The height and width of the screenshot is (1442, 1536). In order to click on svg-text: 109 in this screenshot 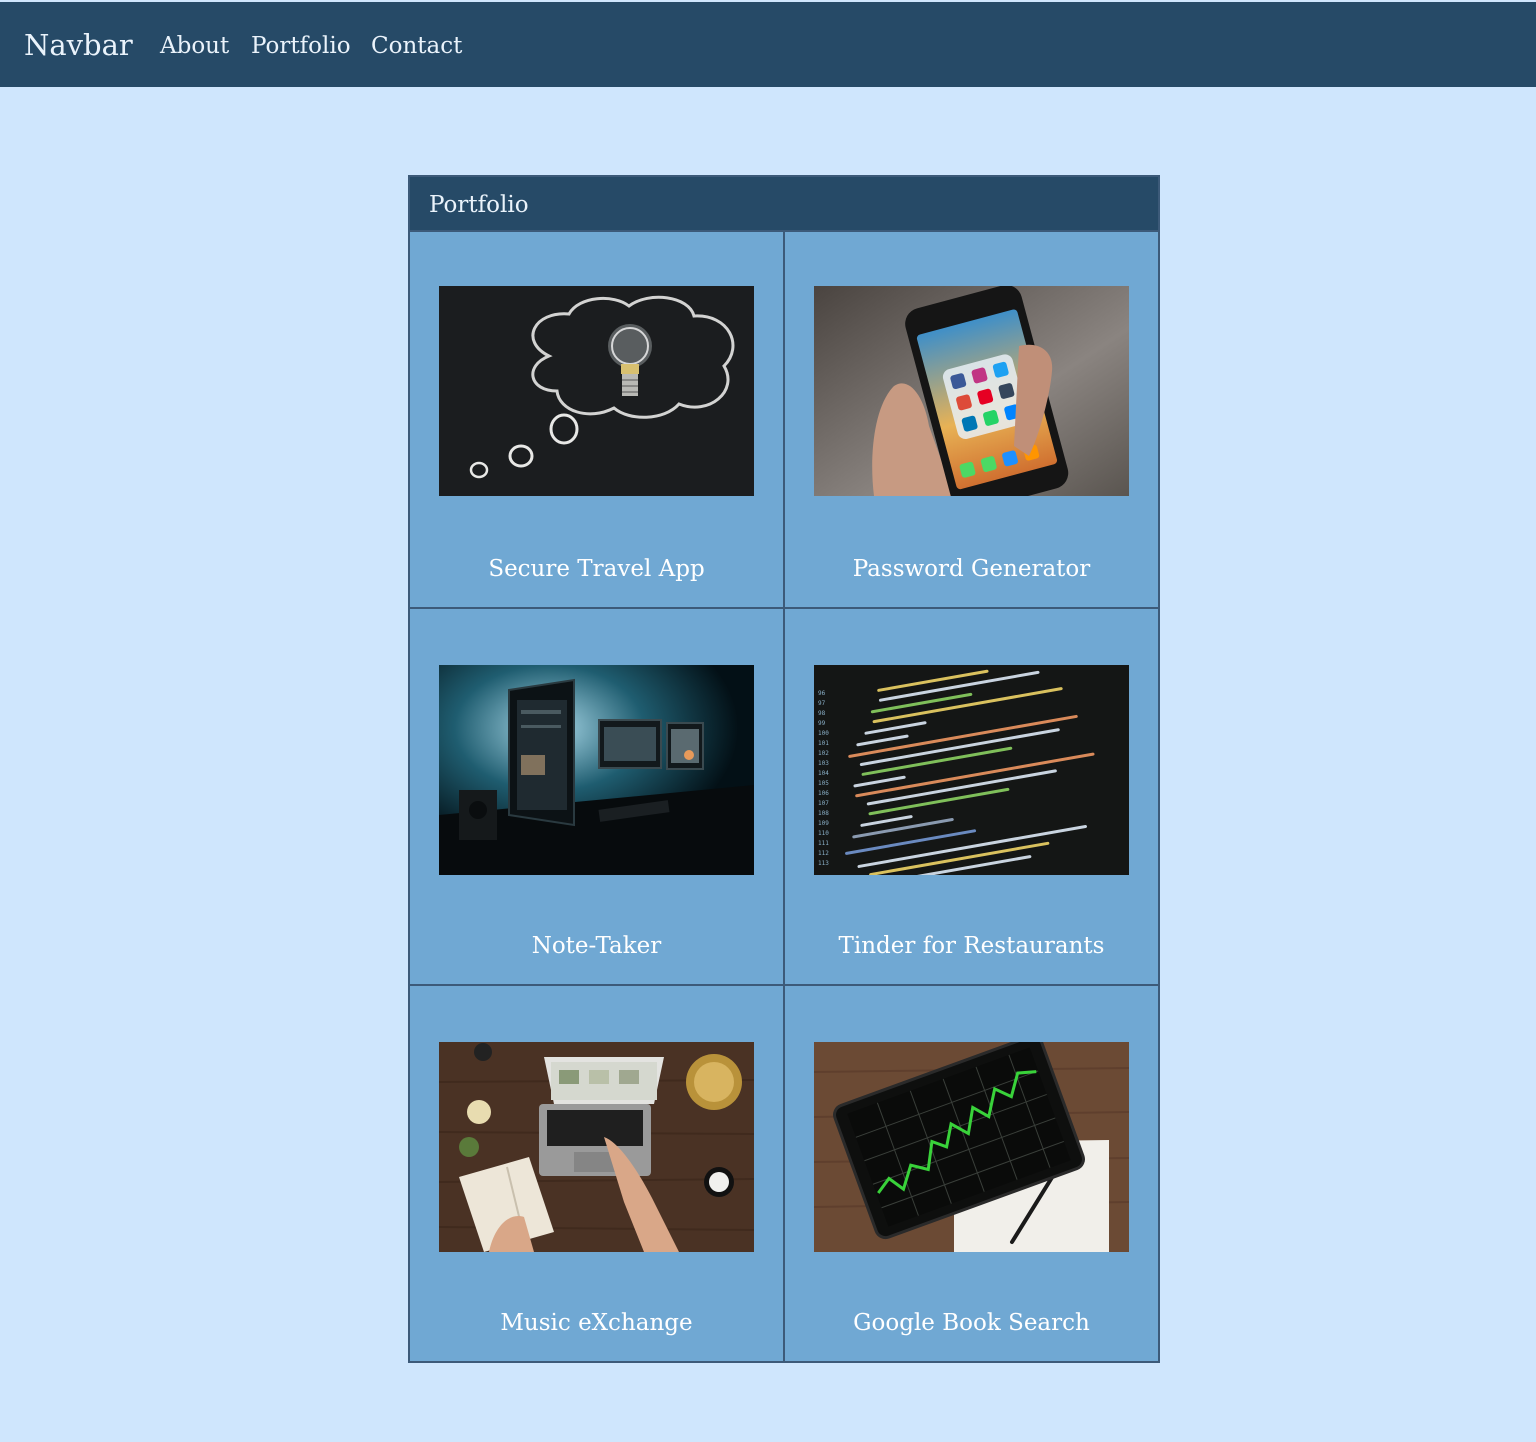, I will do `click(823, 823)`.